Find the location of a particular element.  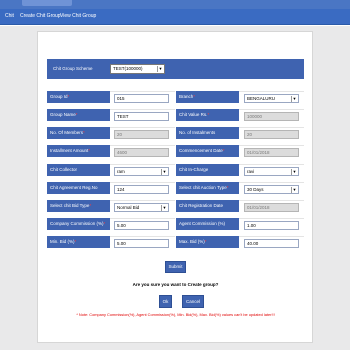

commencement-date-label: Commencement Date* is located at coordinates (207, 151).